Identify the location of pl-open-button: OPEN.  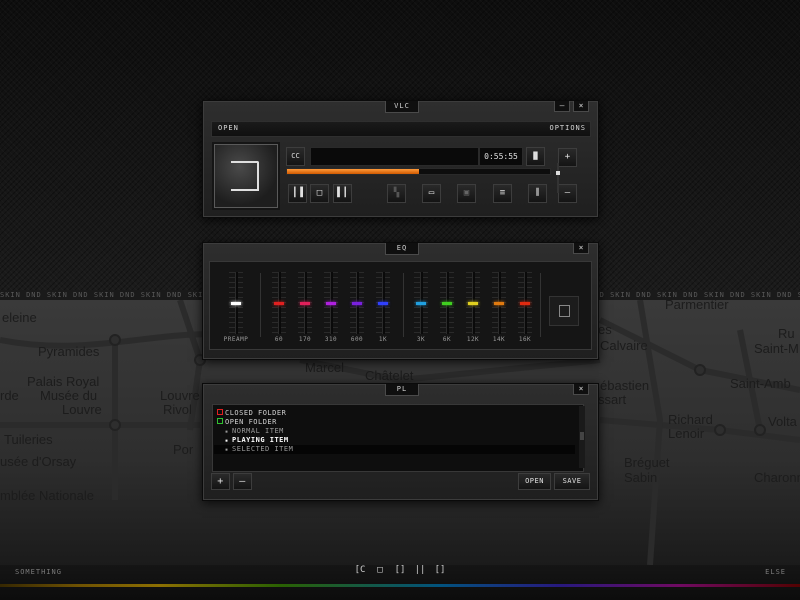
(534, 481).